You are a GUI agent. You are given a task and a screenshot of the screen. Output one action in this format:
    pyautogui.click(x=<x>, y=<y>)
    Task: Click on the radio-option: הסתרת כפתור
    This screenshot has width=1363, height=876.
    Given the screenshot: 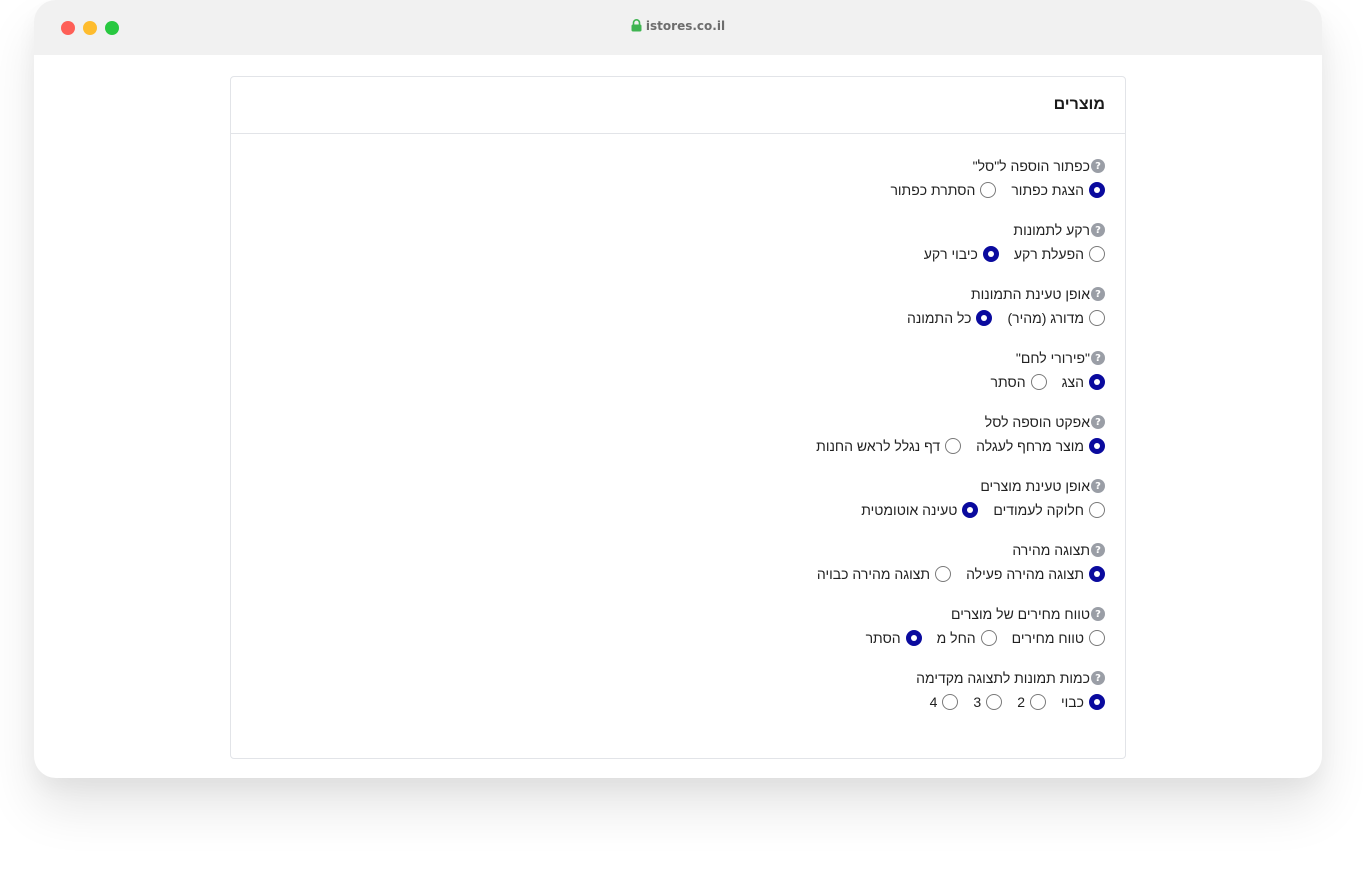 What is the action you would take?
    pyautogui.click(x=943, y=190)
    